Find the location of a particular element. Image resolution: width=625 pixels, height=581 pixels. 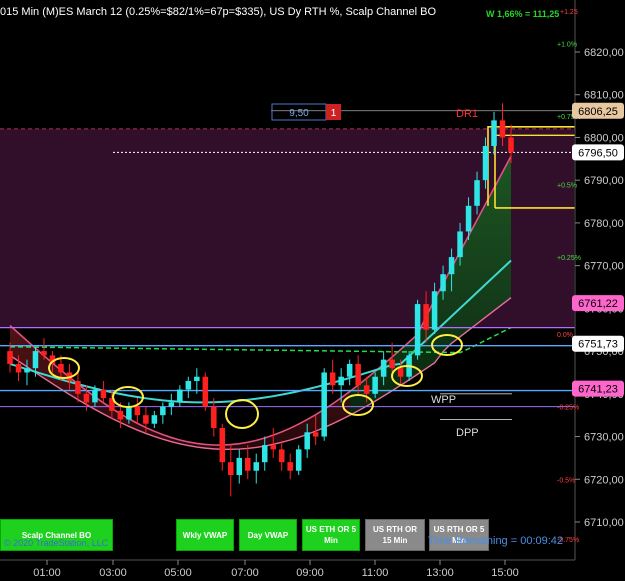

y-tick-label: 6820,00 is located at coordinates (604, 53).